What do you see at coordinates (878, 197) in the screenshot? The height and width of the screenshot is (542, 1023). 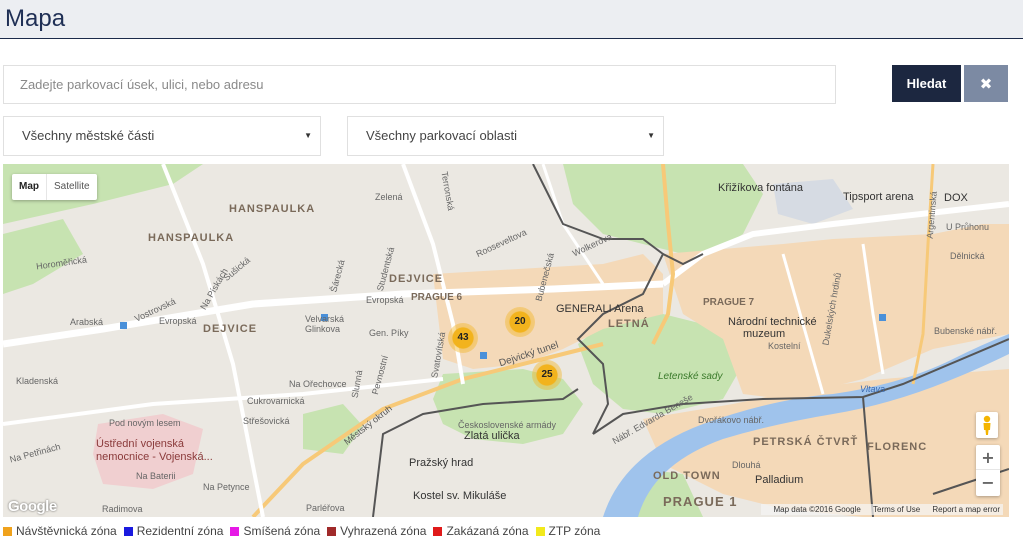 I see `map-label: Tipsport arena` at bounding box center [878, 197].